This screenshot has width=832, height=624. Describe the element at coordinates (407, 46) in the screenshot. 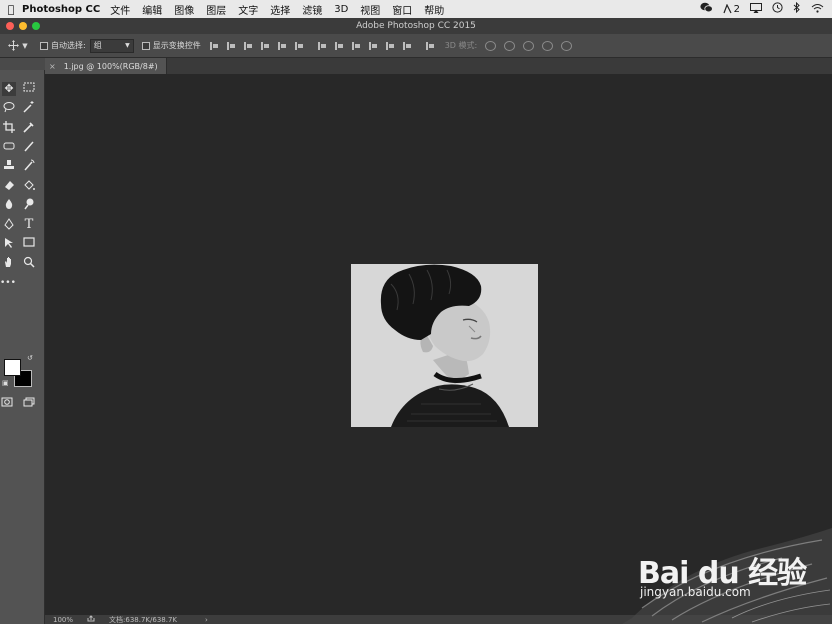

I see `distribute-right-edges-icon` at that location.